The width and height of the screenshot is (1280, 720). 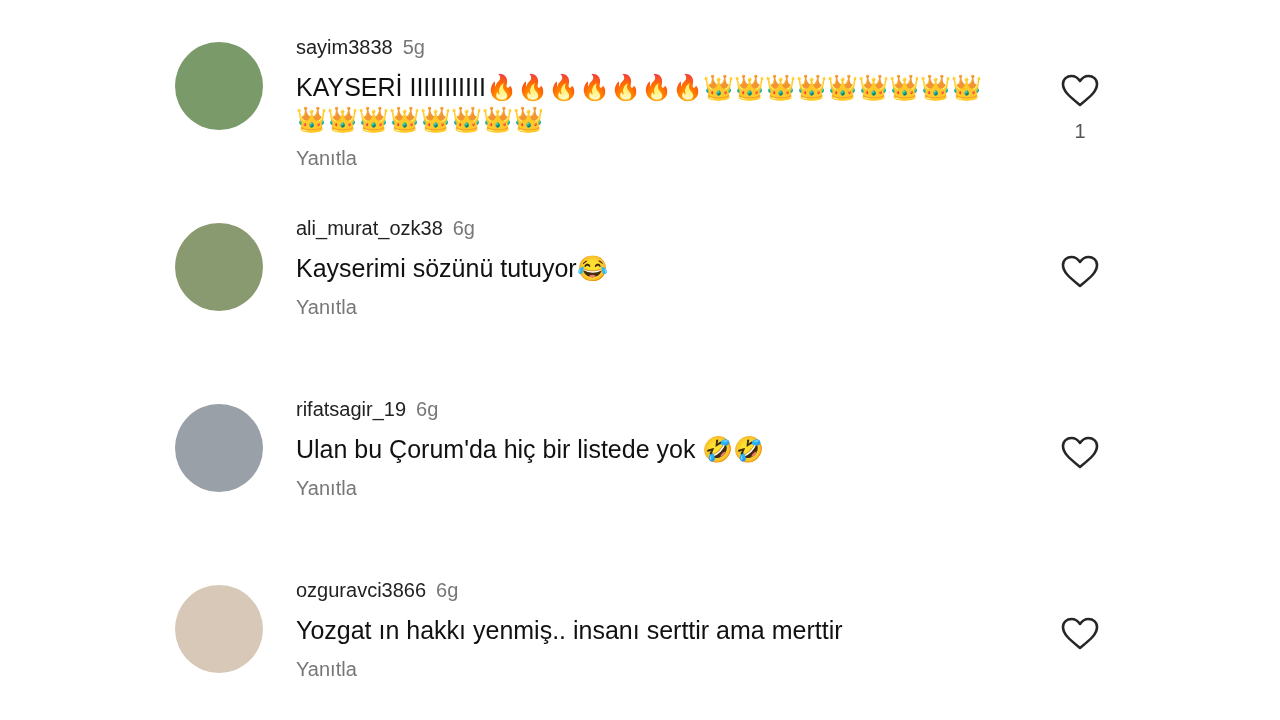 I want to click on username: ali_murat_ozk38, so click(x=369, y=228).